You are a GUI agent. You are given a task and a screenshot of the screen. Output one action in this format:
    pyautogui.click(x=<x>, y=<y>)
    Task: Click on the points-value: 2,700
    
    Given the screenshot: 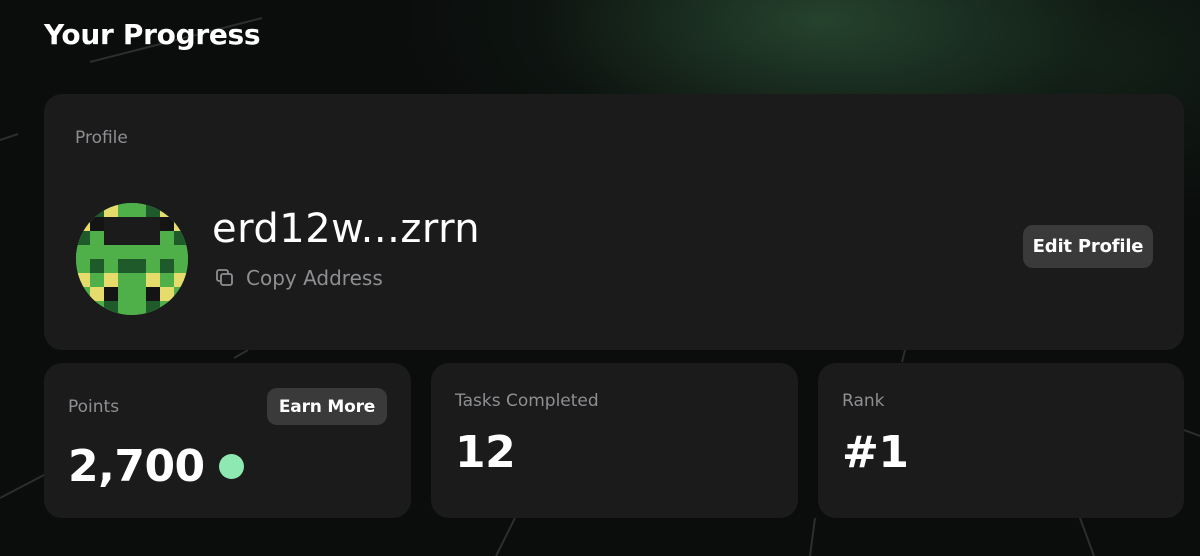 What is the action you would take?
    pyautogui.click(x=136, y=466)
    